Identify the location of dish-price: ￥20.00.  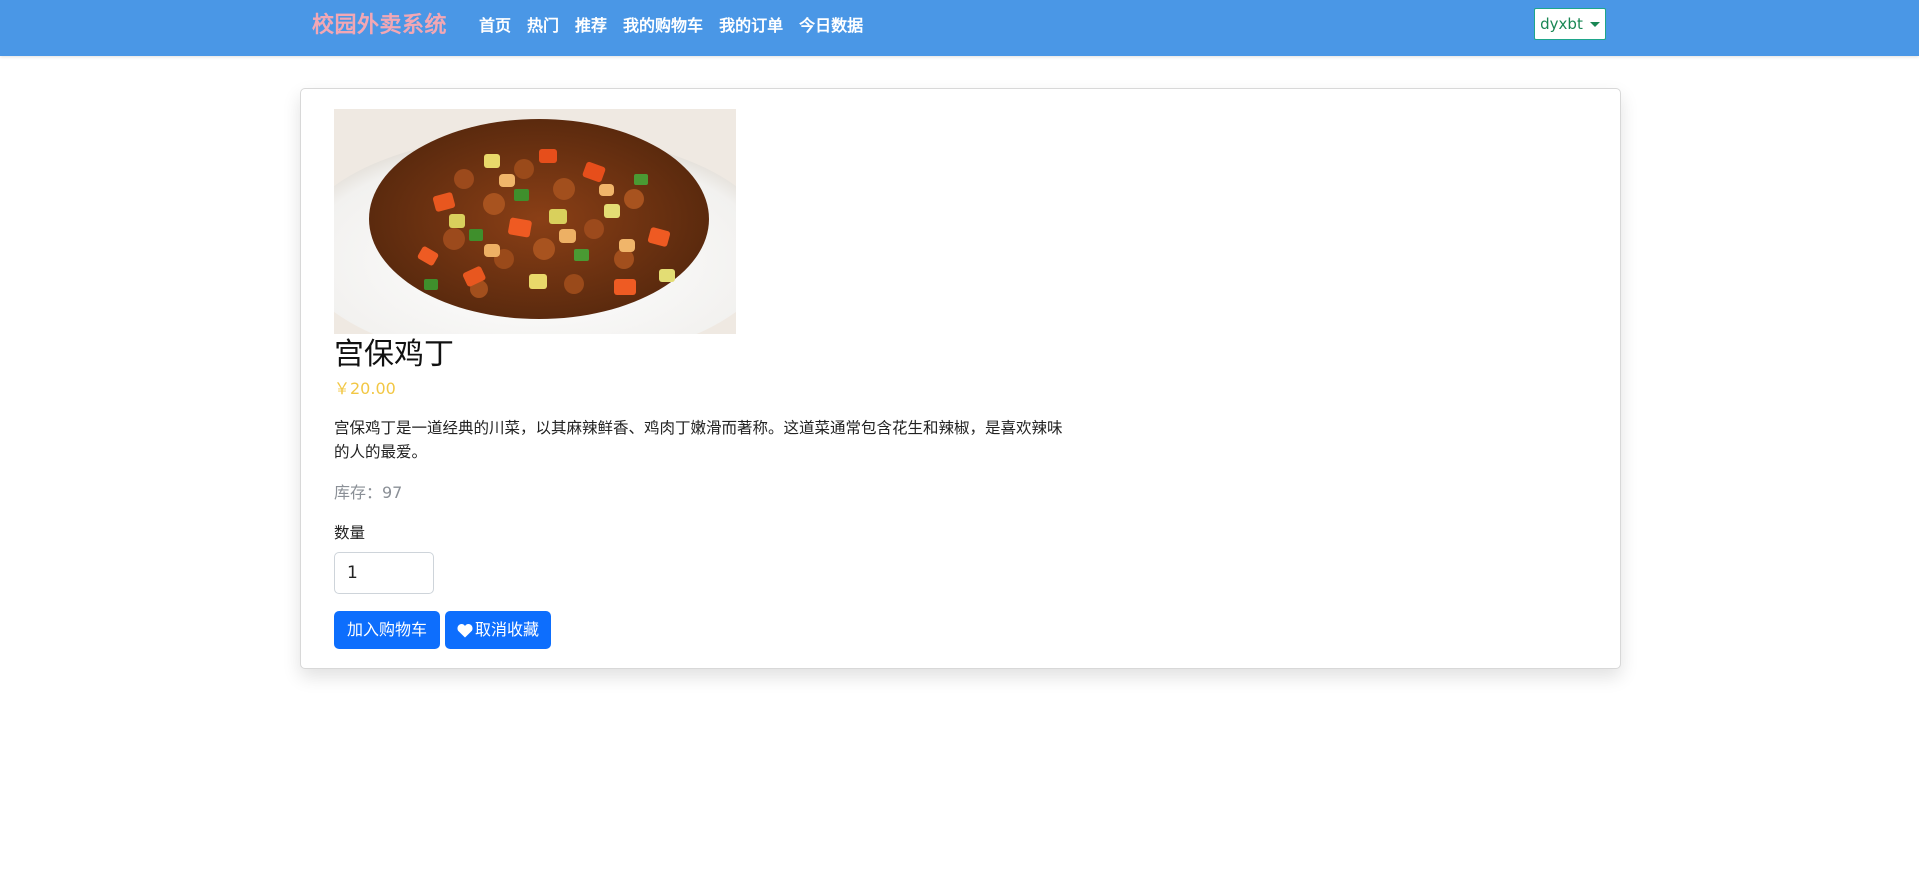
(365, 388).